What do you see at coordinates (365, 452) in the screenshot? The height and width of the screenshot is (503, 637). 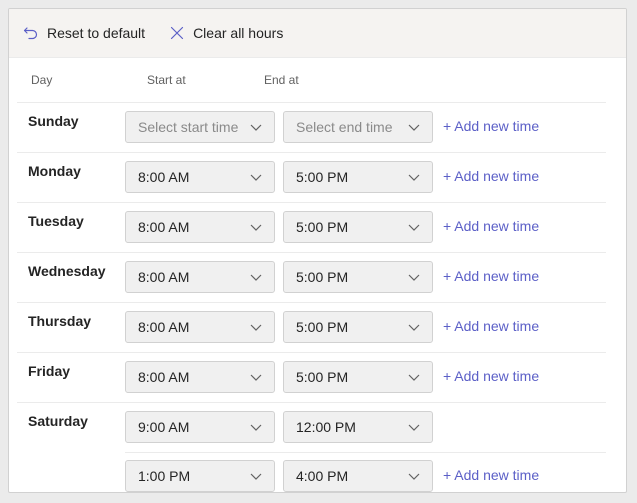 I see `slot-divider` at bounding box center [365, 452].